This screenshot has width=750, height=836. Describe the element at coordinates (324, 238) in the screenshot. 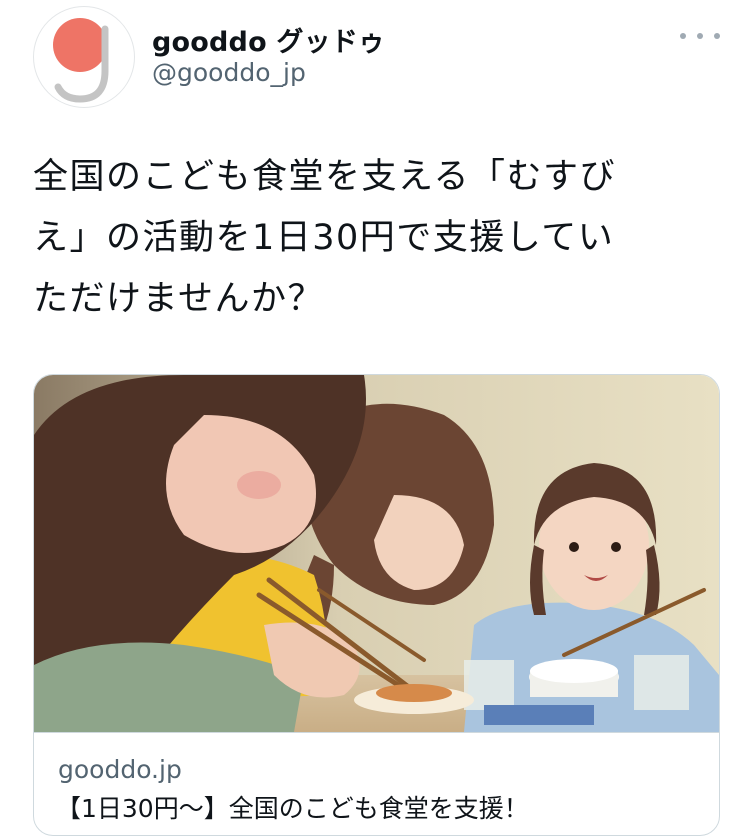

I see `tweet-line: え」の活動を1日30円で支援してい` at that location.